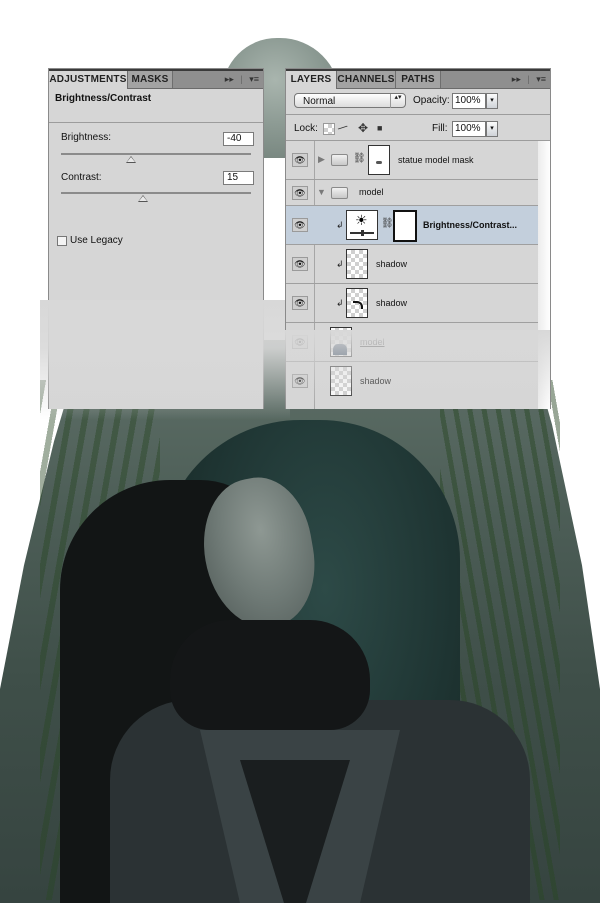 This screenshot has height=903, width=600. I want to click on layer-name: statue model mask, so click(436, 160).